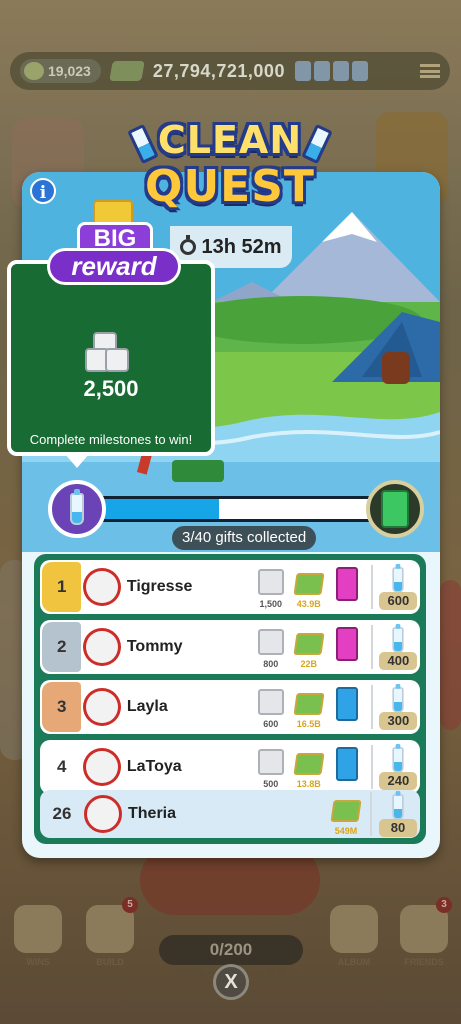  I want to click on player-name: Layla, so click(147, 706).